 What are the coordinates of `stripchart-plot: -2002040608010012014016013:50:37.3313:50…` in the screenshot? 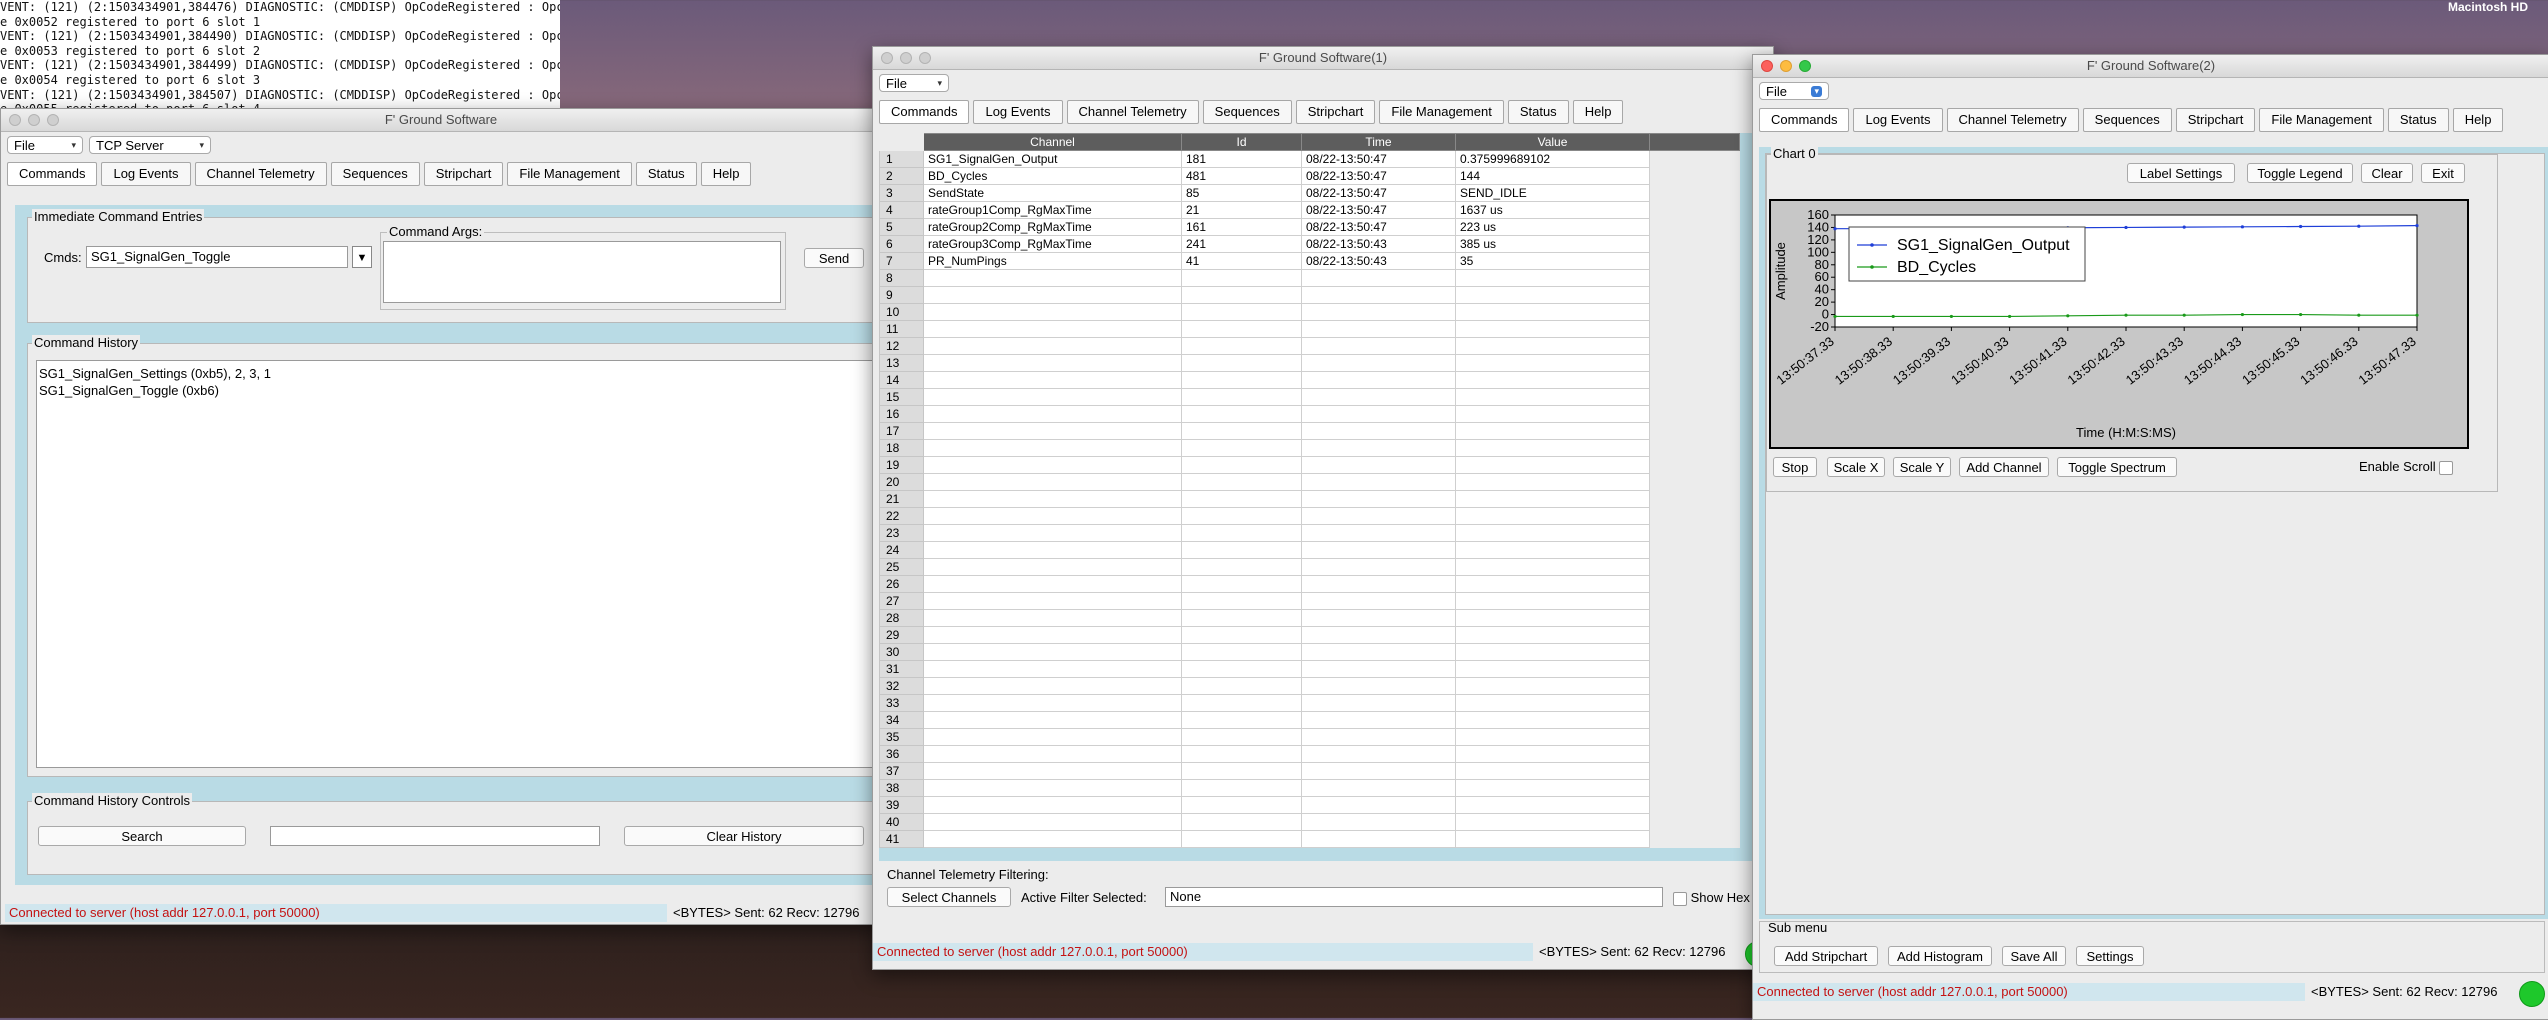 It's located at (2119, 324).